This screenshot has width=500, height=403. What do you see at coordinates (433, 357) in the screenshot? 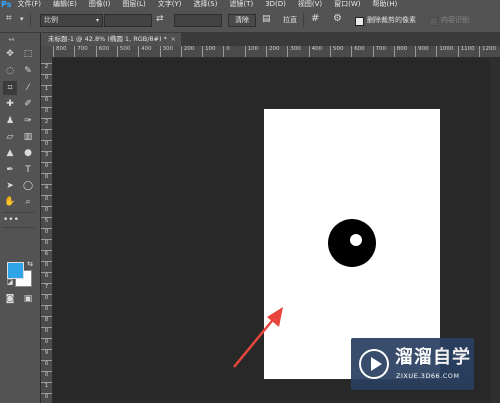
I see `watermark-brand: 溜溜自学` at bounding box center [433, 357].